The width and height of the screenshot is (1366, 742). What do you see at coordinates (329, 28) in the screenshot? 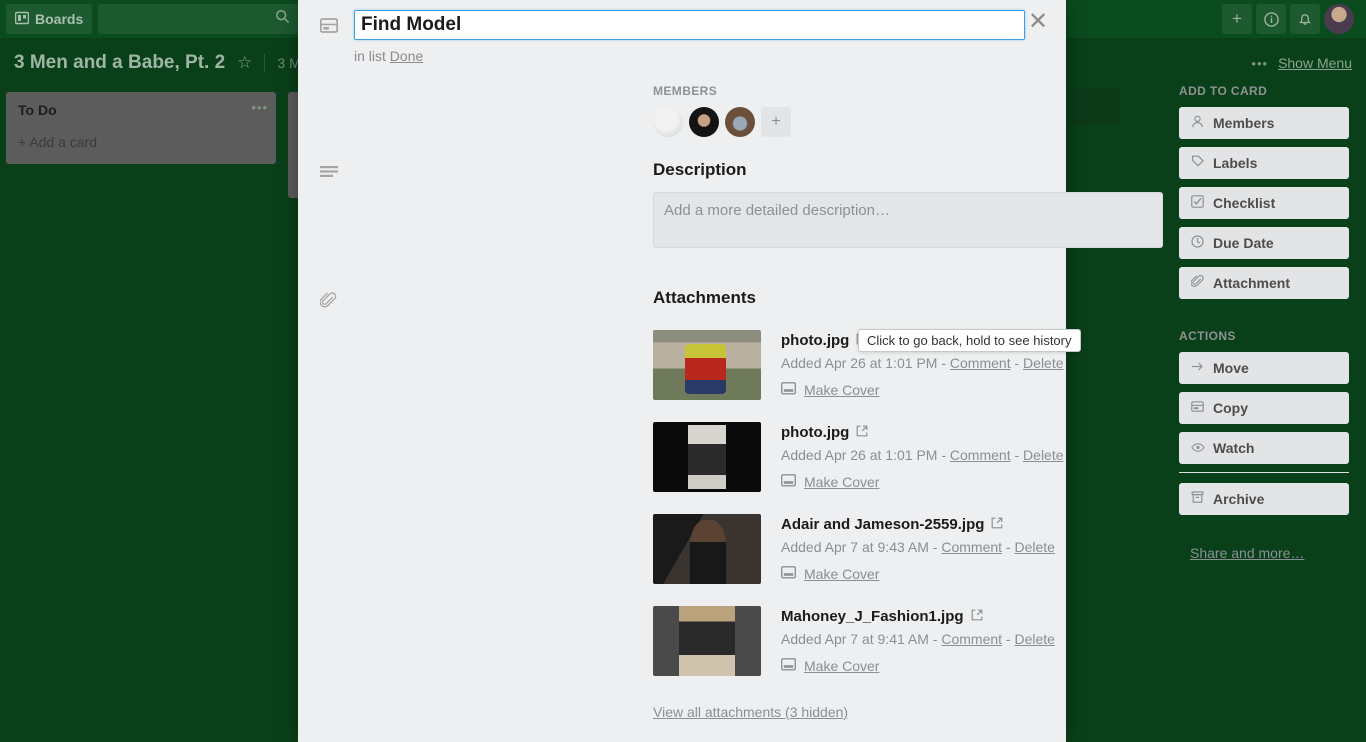
I see `card-icon` at bounding box center [329, 28].